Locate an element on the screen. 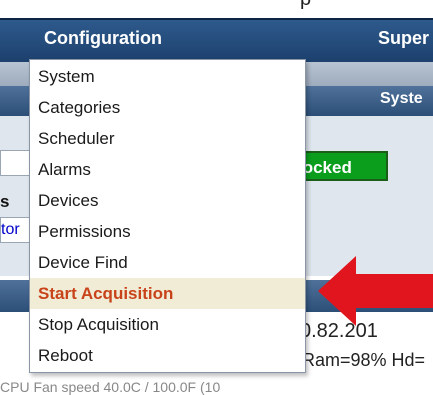 The height and width of the screenshot is (395, 433). left-label: s is located at coordinates (5, 201).